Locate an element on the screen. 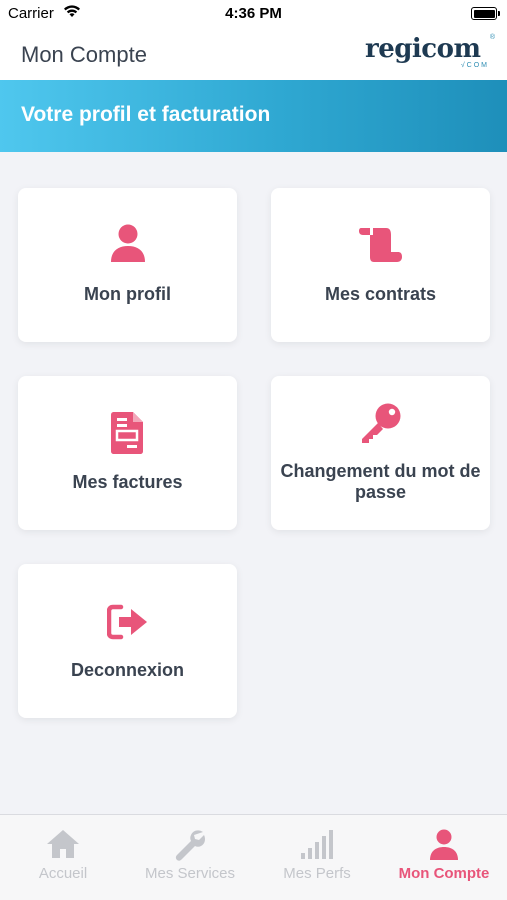  card-label: Changement du mot de passe is located at coordinates (380, 481).